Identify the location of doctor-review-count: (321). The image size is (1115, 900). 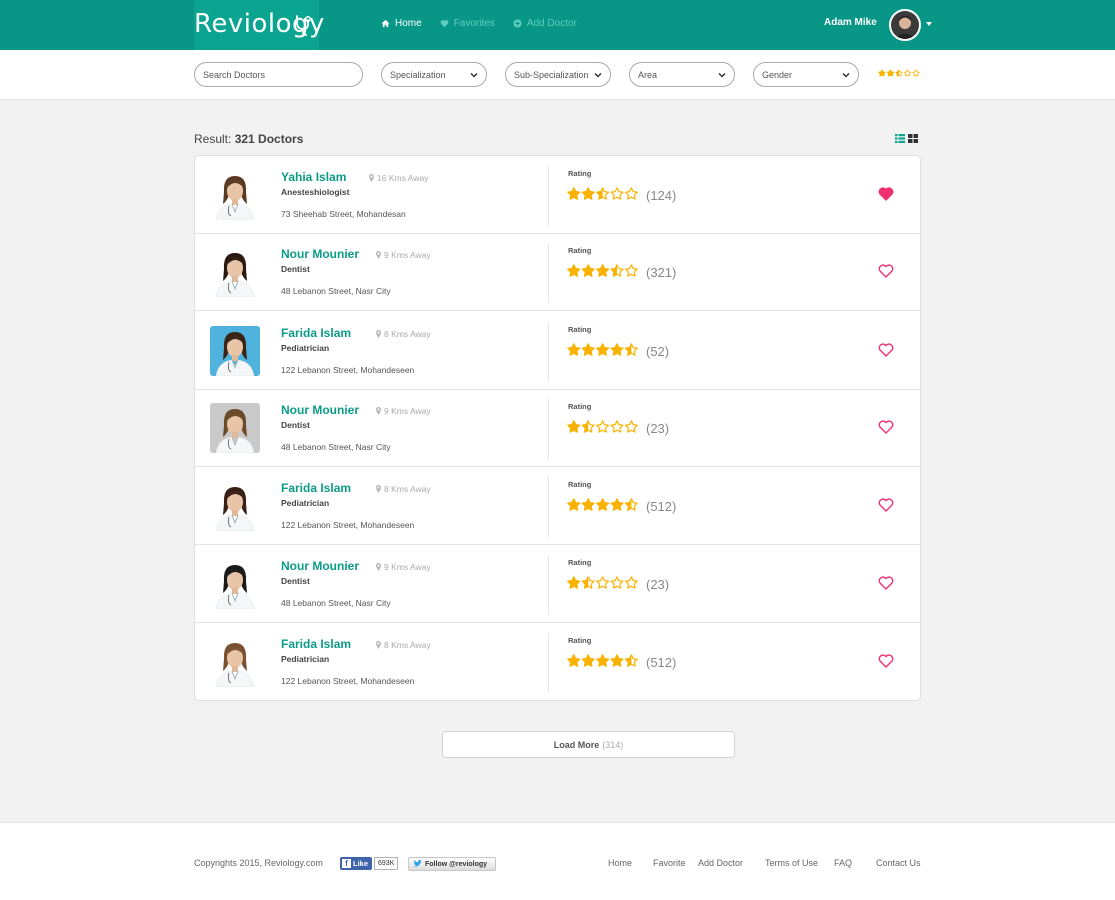
(661, 272).